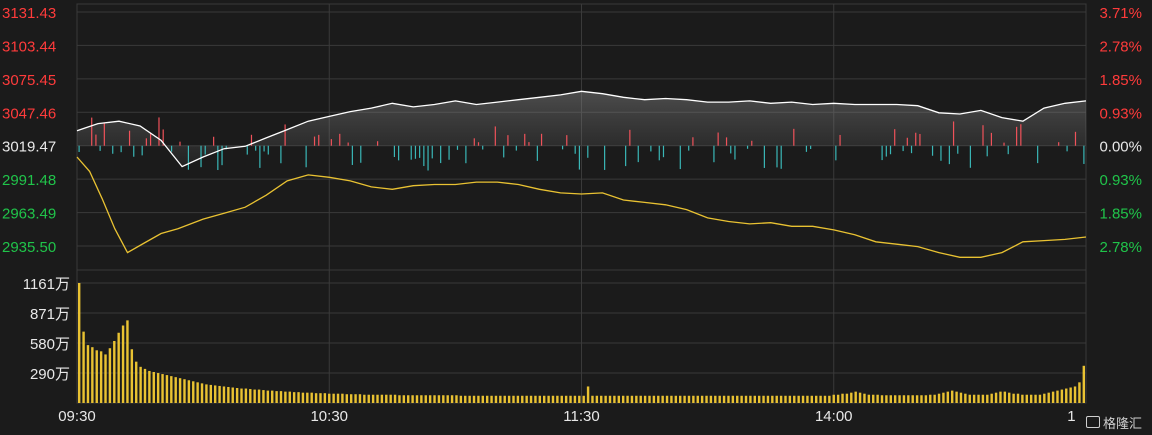 The height and width of the screenshot is (435, 1152). Describe the element at coordinates (29, 180) in the screenshot. I see `price-tick-label: 2991.48` at that location.